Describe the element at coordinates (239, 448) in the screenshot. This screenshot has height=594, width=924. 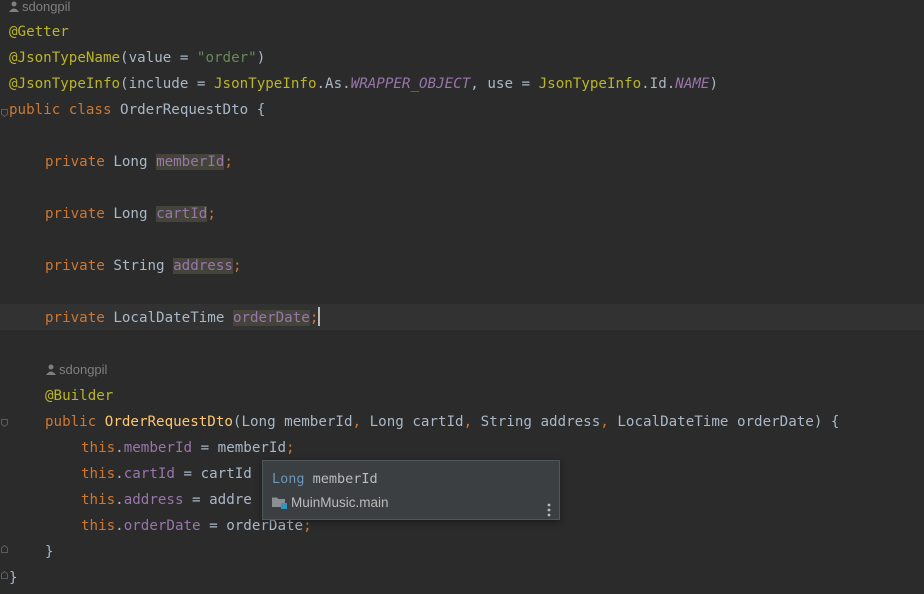
I see `code-token: = memberId` at that location.